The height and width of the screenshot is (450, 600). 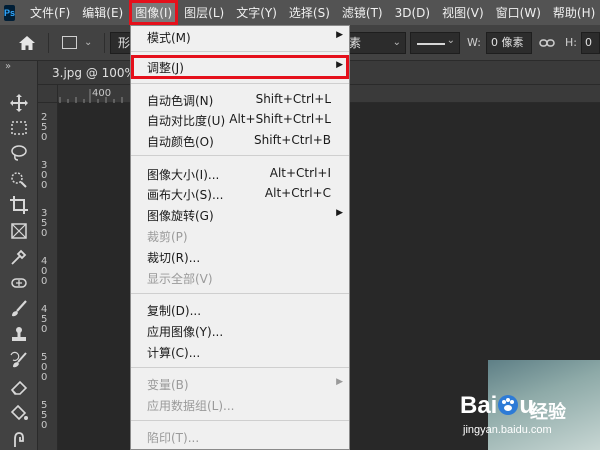 What do you see at coordinates (19, 361) in the screenshot?
I see `history-brush-icon` at bounding box center [19, 361].